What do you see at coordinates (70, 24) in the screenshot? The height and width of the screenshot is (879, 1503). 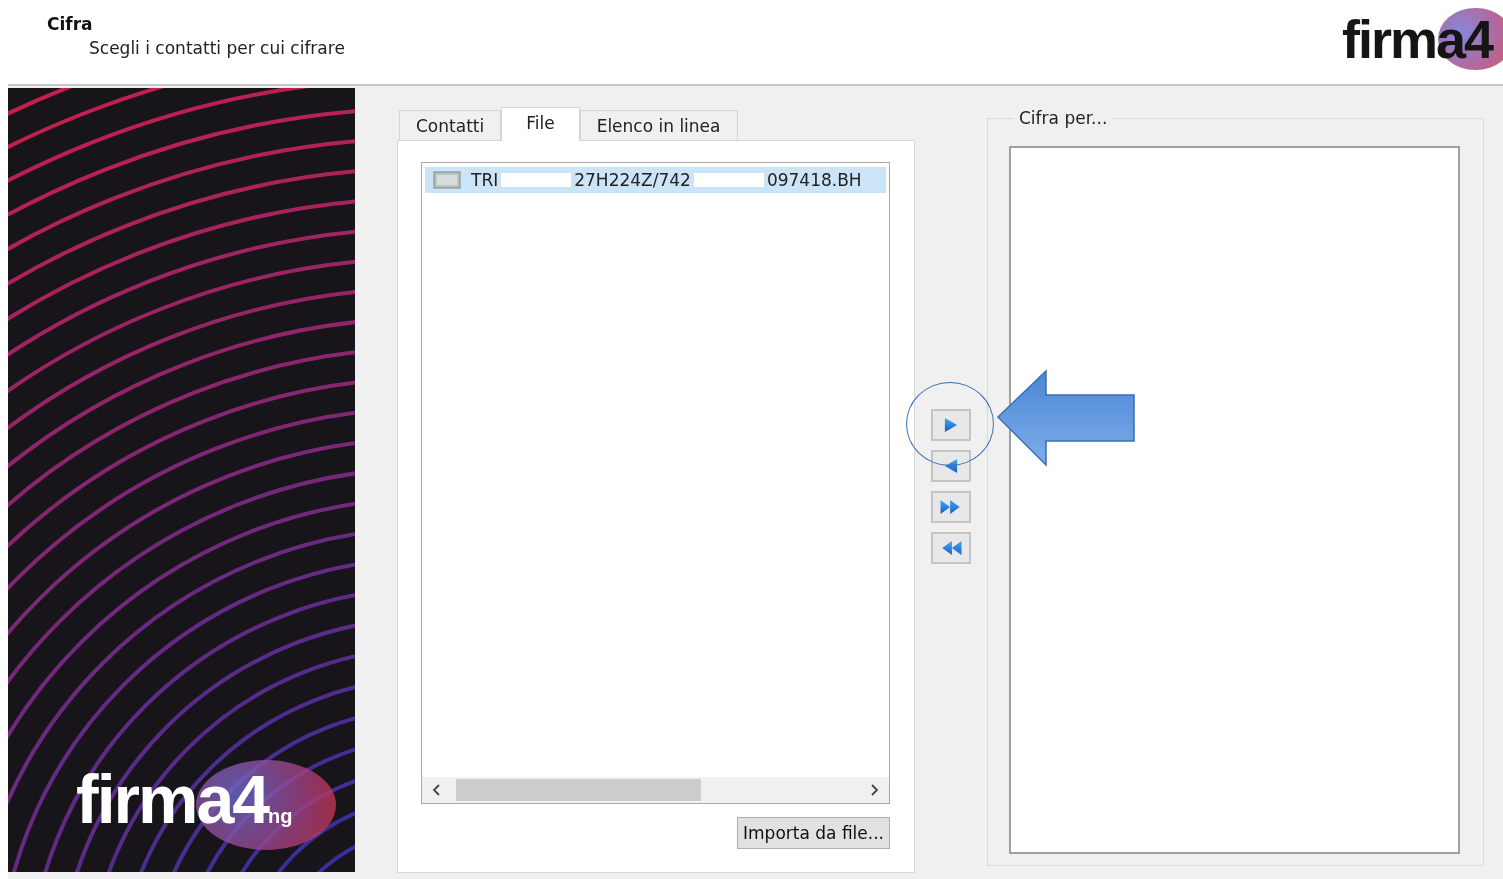 I see `dialog-title: Cifra` at bounding box center [70, 24].